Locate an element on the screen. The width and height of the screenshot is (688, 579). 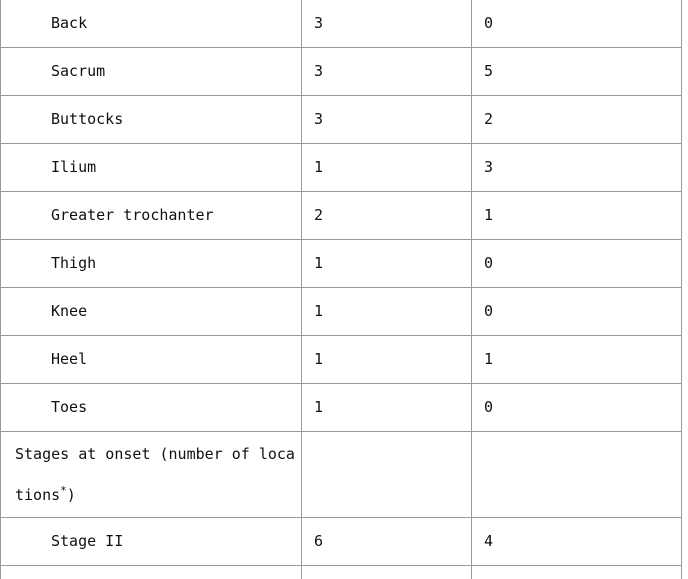
row-label-text: Back is located at coordinates (69, 23).